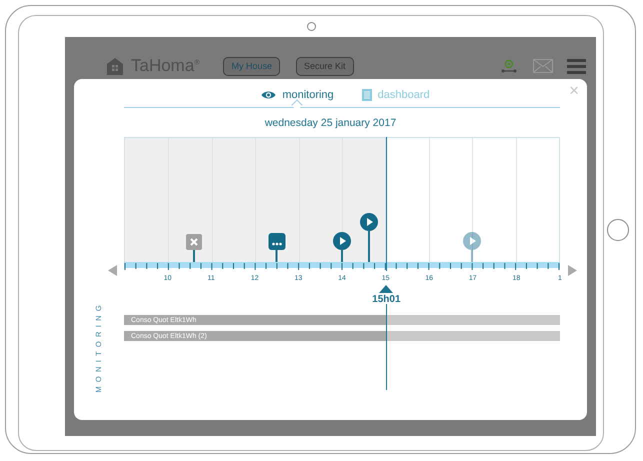  I want to click on home-button, so click(618, 229).